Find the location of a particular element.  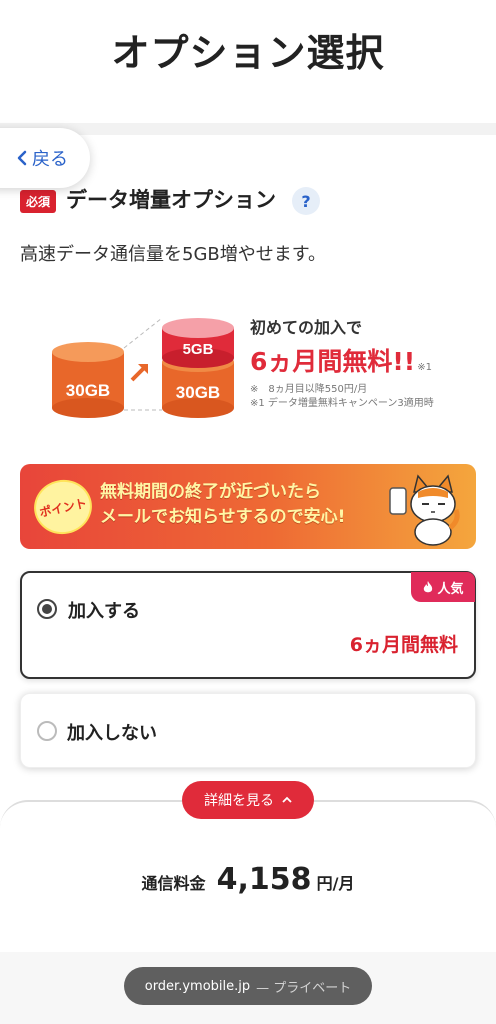

popular-badge: 人気 is located at coordinates (443, 587).